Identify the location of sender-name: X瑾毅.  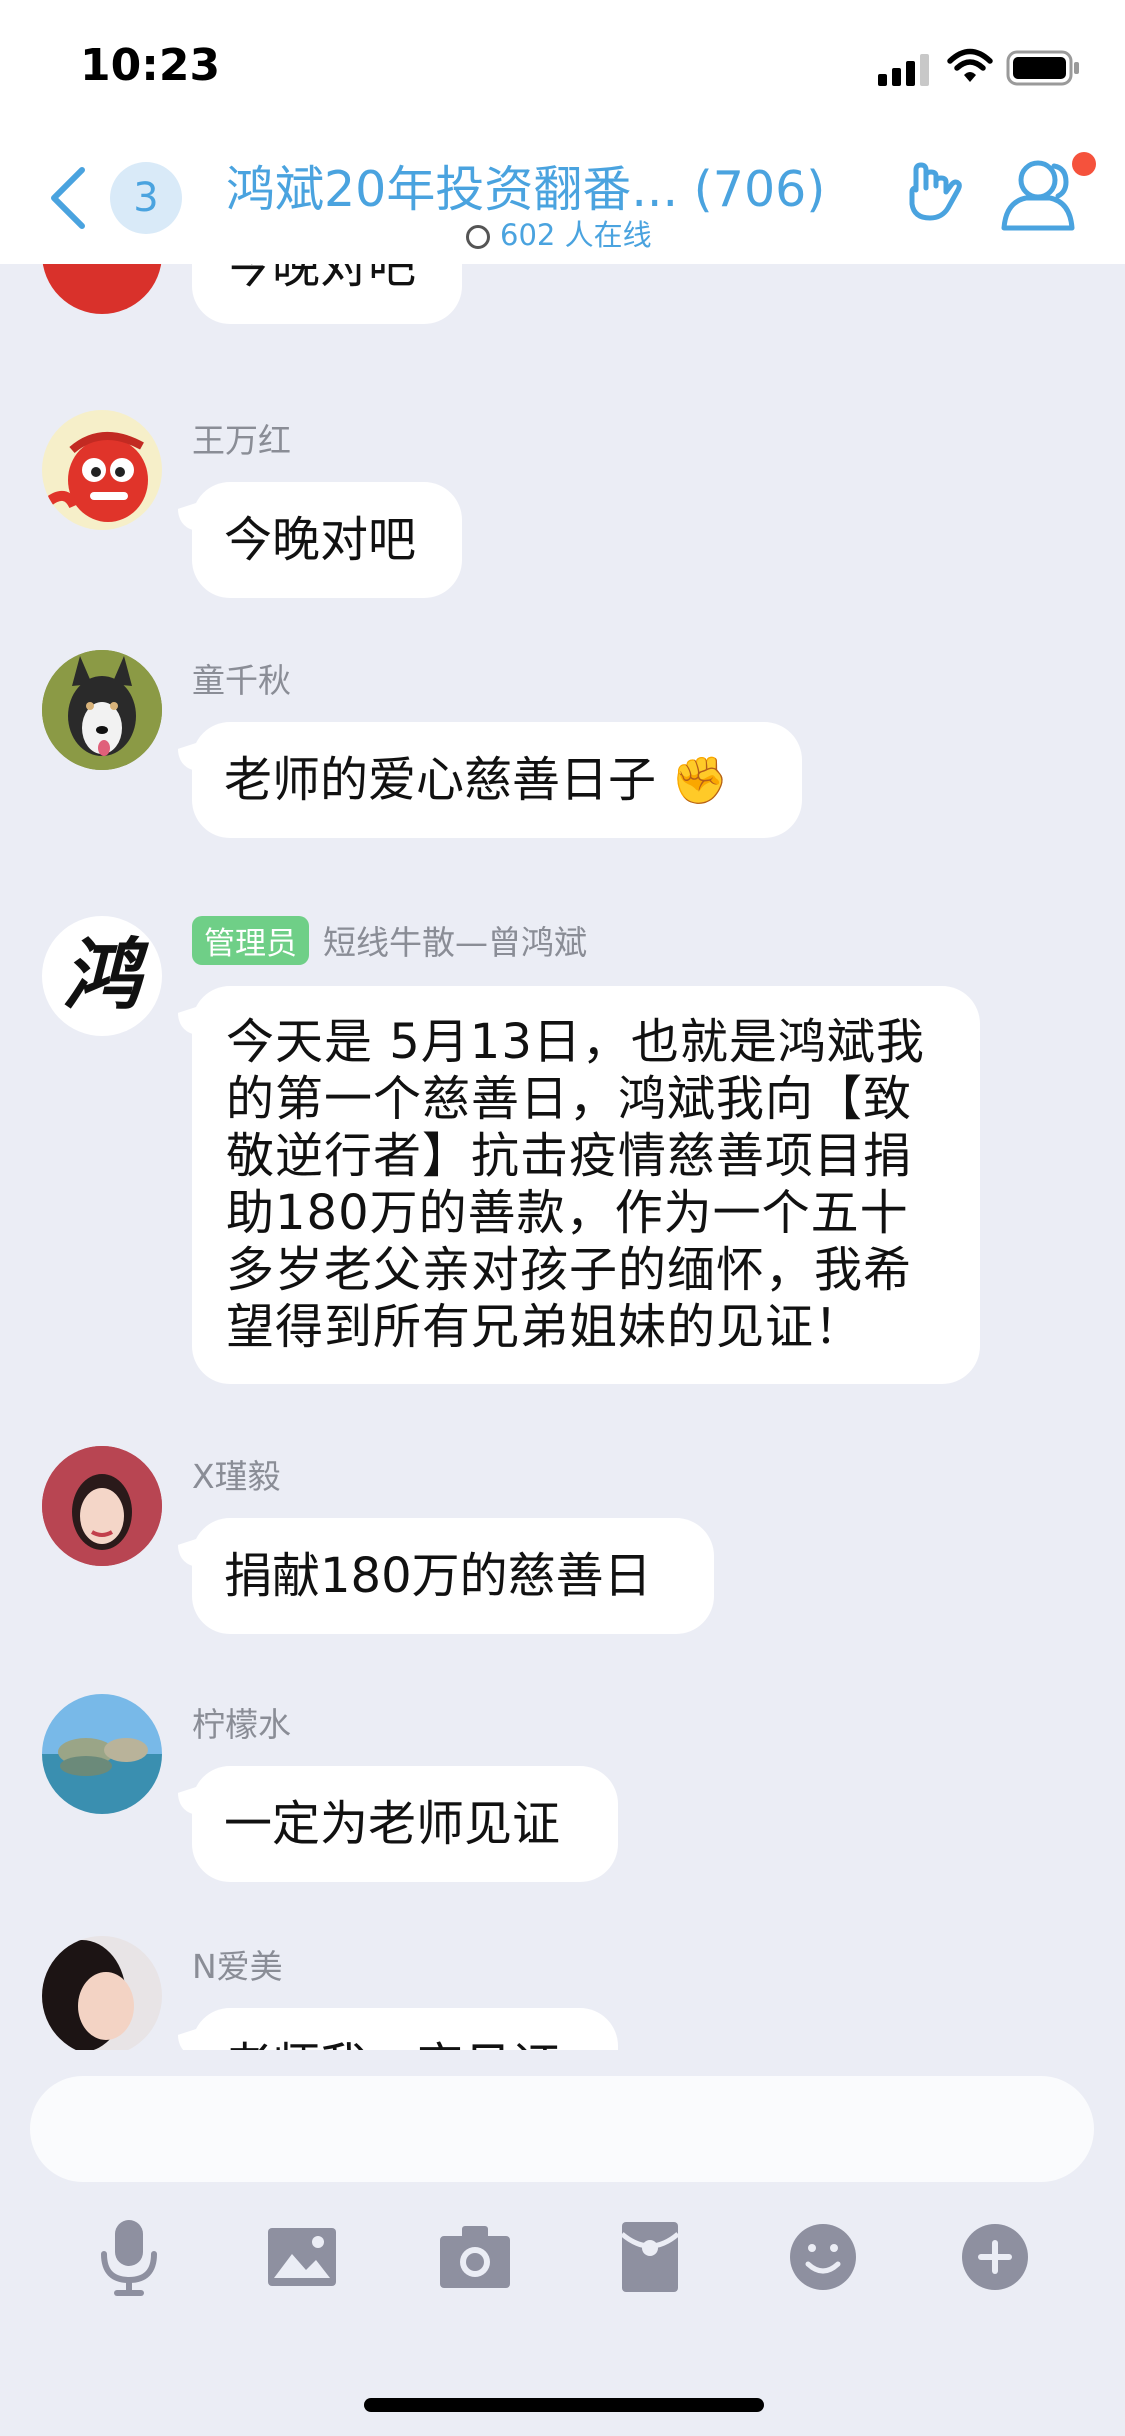
(236, 1474).